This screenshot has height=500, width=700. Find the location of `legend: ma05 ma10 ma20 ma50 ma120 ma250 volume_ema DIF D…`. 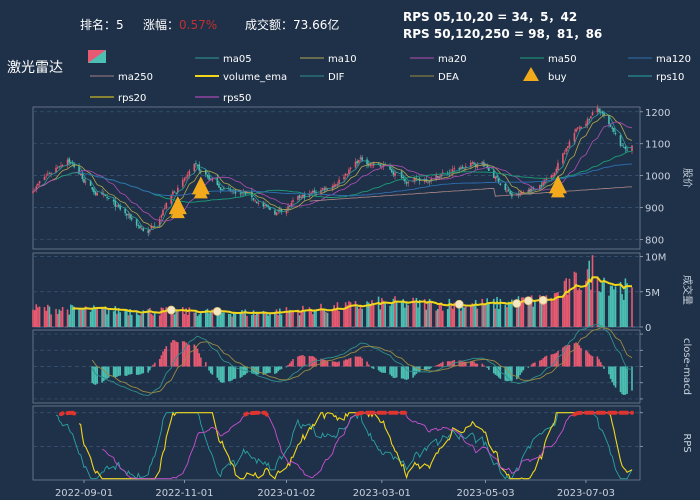

legend: ma05 ma10 ma20 ma50 ma120 ma250 volume_ema DIF D… is located at coordinates (389, 77).